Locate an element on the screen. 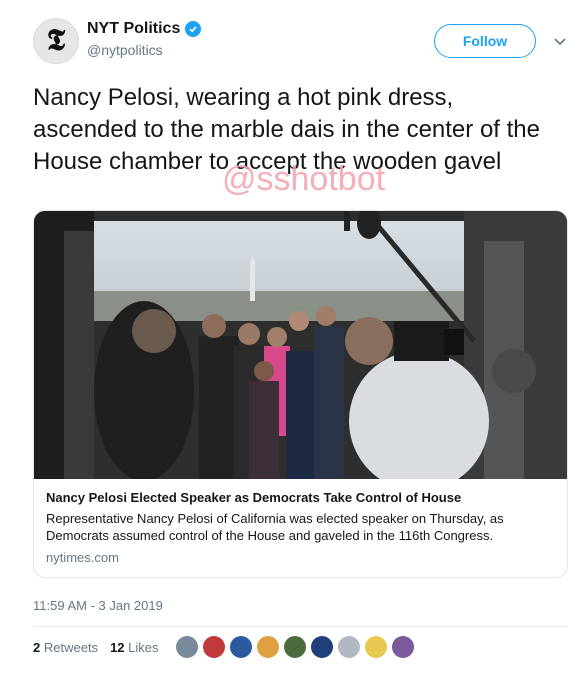 This screenshot has height=683, width=586. retweets-label: Retweets is located at coordinates (71, 647).